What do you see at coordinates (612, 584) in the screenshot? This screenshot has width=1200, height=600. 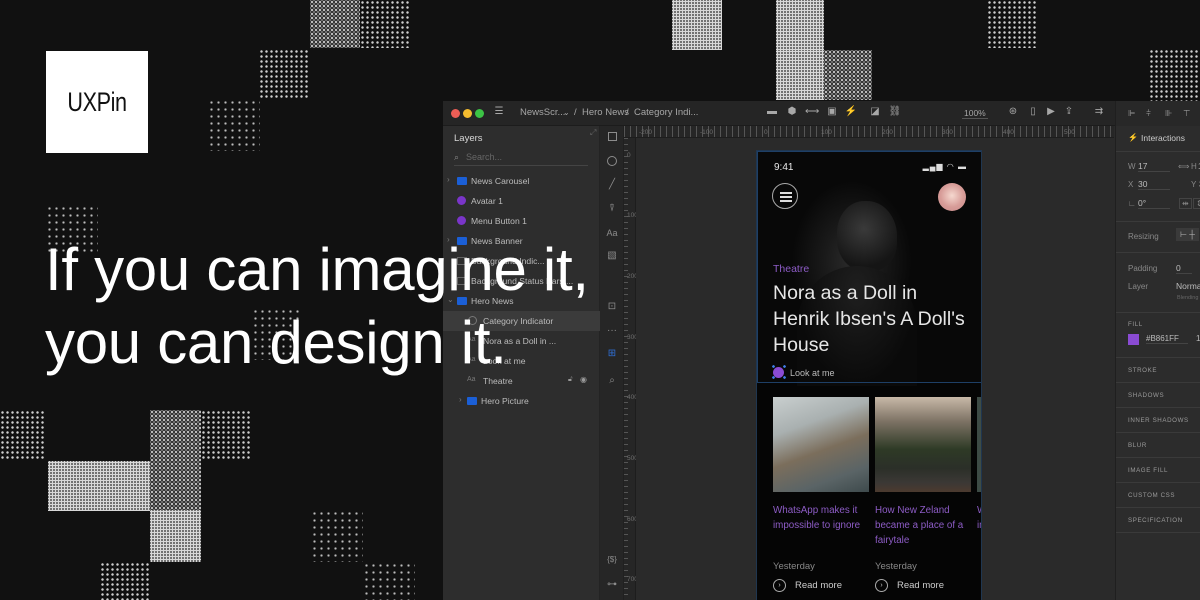 I see `tree-icon: ⊶` at bounding box center [612, 584].